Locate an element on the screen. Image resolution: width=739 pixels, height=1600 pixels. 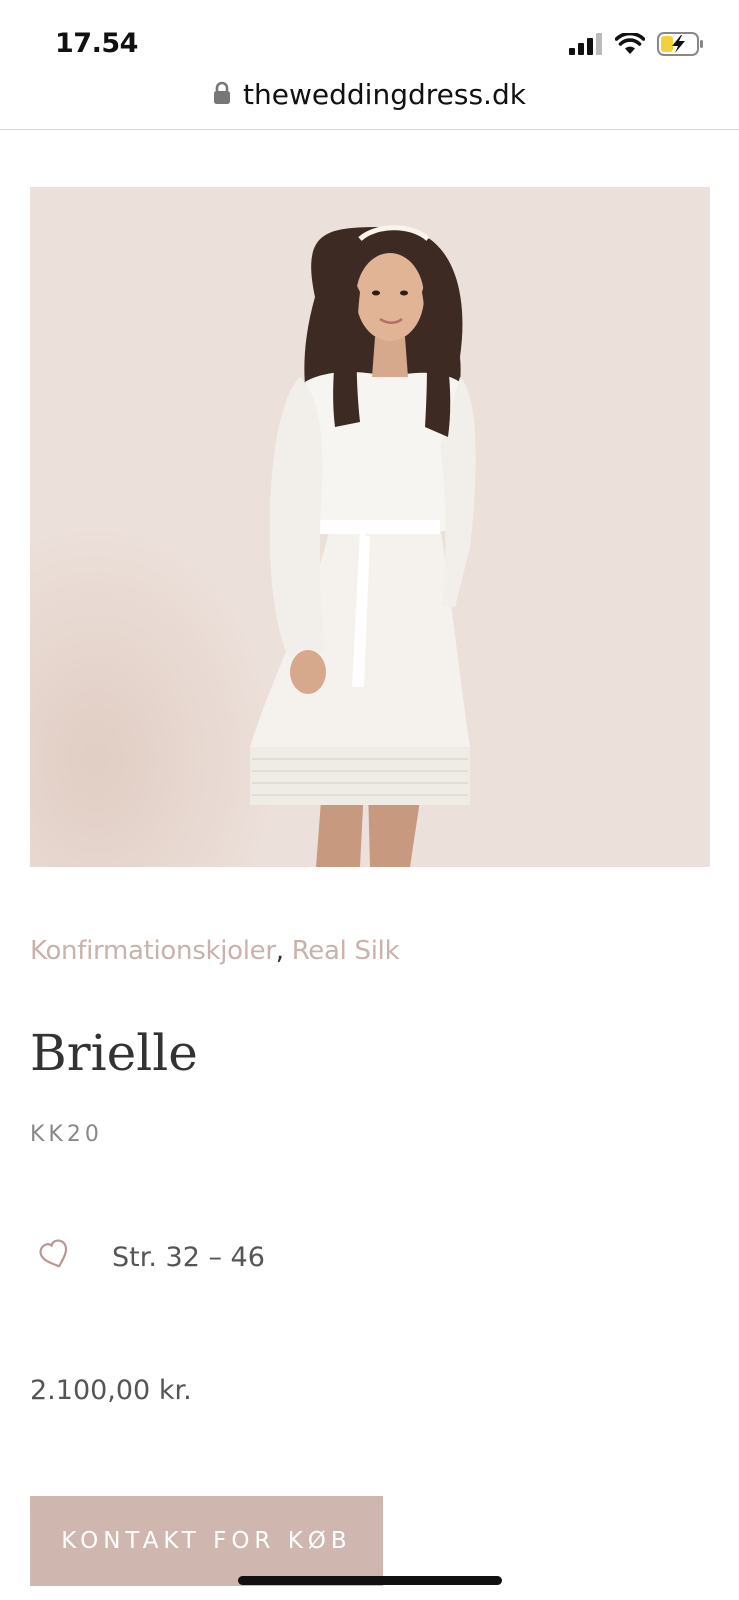
battery-charging-icon is located at coordinates (681, 46).